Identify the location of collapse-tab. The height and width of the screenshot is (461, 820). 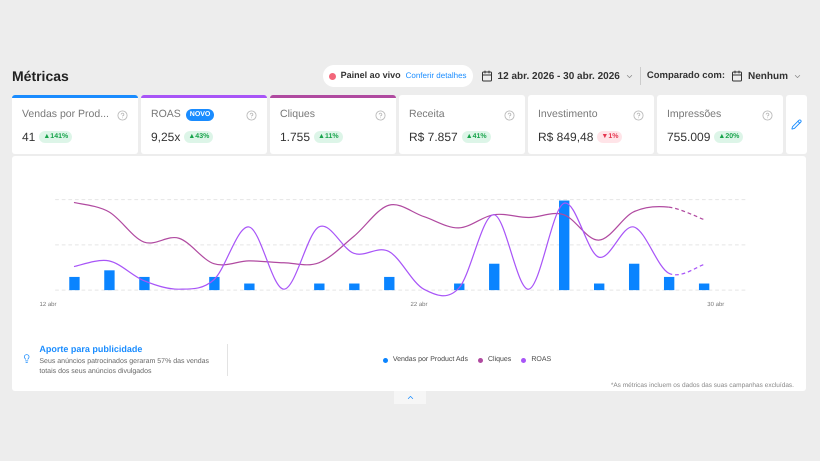
(410, 397).